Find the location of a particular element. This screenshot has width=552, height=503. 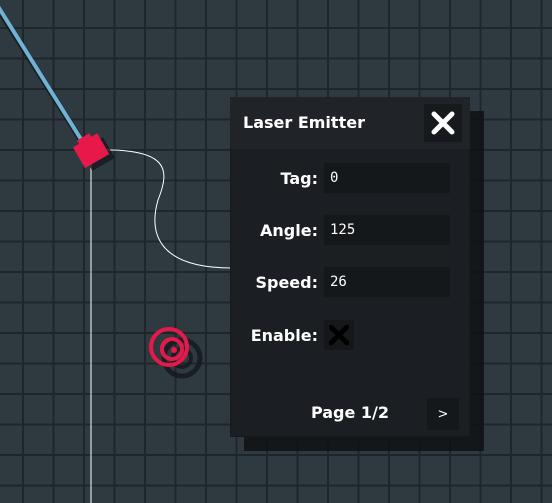

panel-title: Laser Emitter is located at coordinates (304, 122).